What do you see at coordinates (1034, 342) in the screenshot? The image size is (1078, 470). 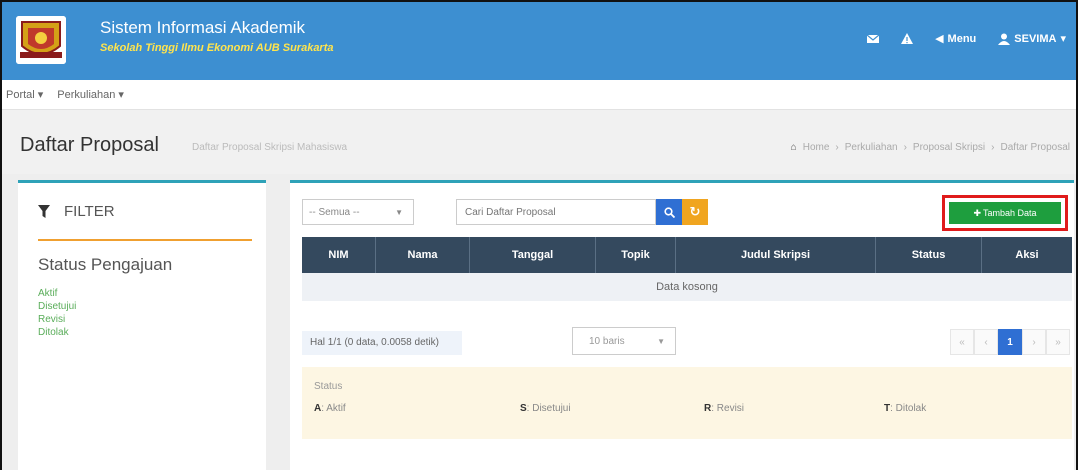 I see `next-page-button: ›` at bounding box center [1034, 342].